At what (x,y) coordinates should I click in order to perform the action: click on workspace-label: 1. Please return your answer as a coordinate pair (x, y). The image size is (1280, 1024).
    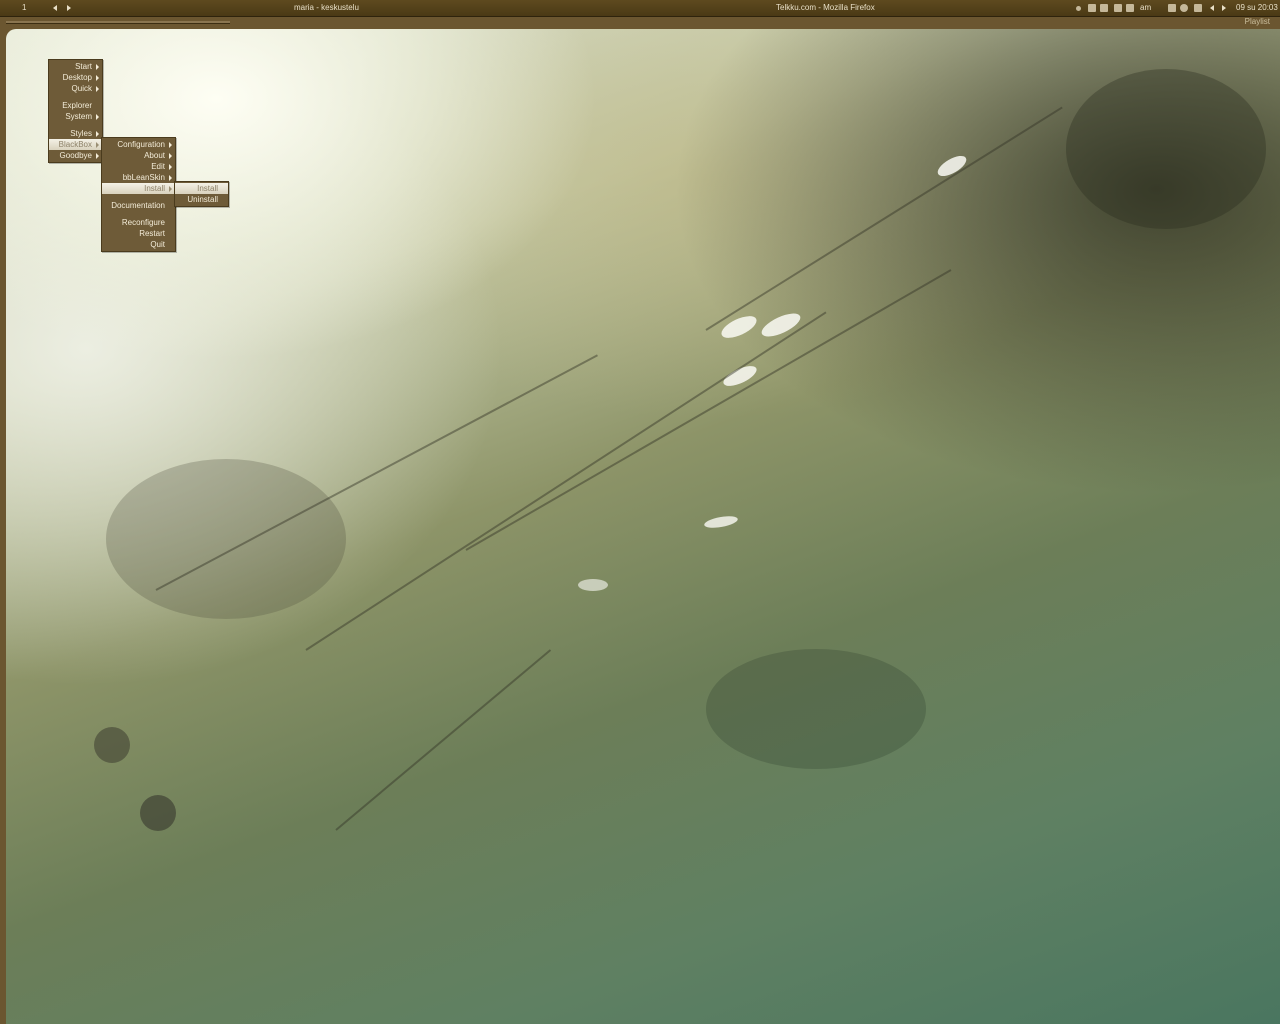
    Looking at the image, I should click on (24, 8).